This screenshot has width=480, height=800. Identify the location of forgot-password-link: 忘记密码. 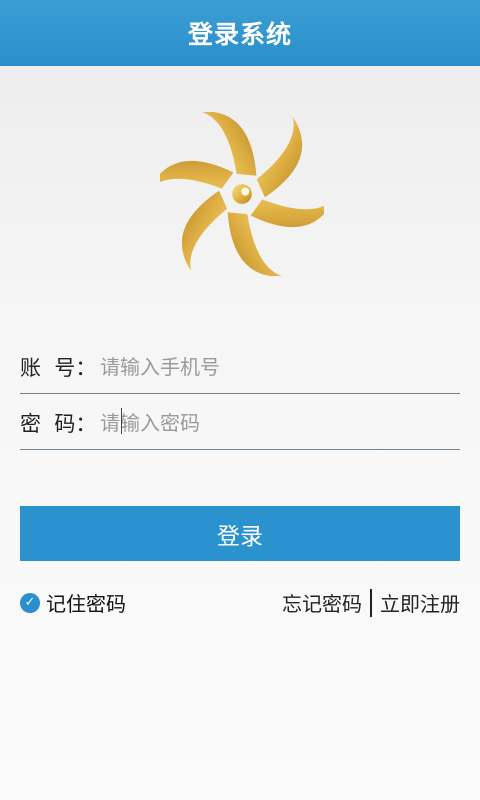
(322, 602).